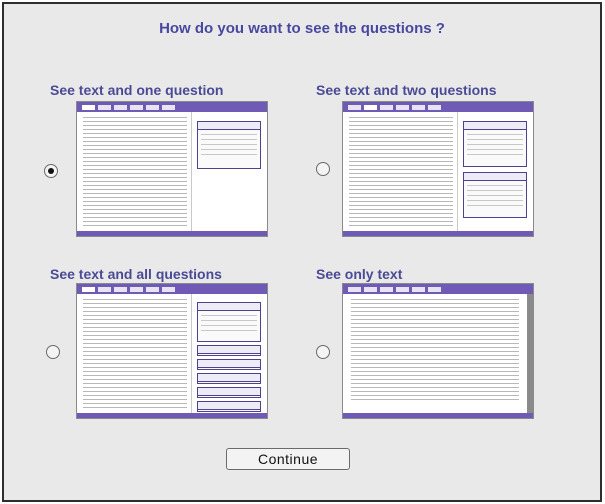 The image size is (605, 504). I want to click on preview-all-questions, so click(172, 351).